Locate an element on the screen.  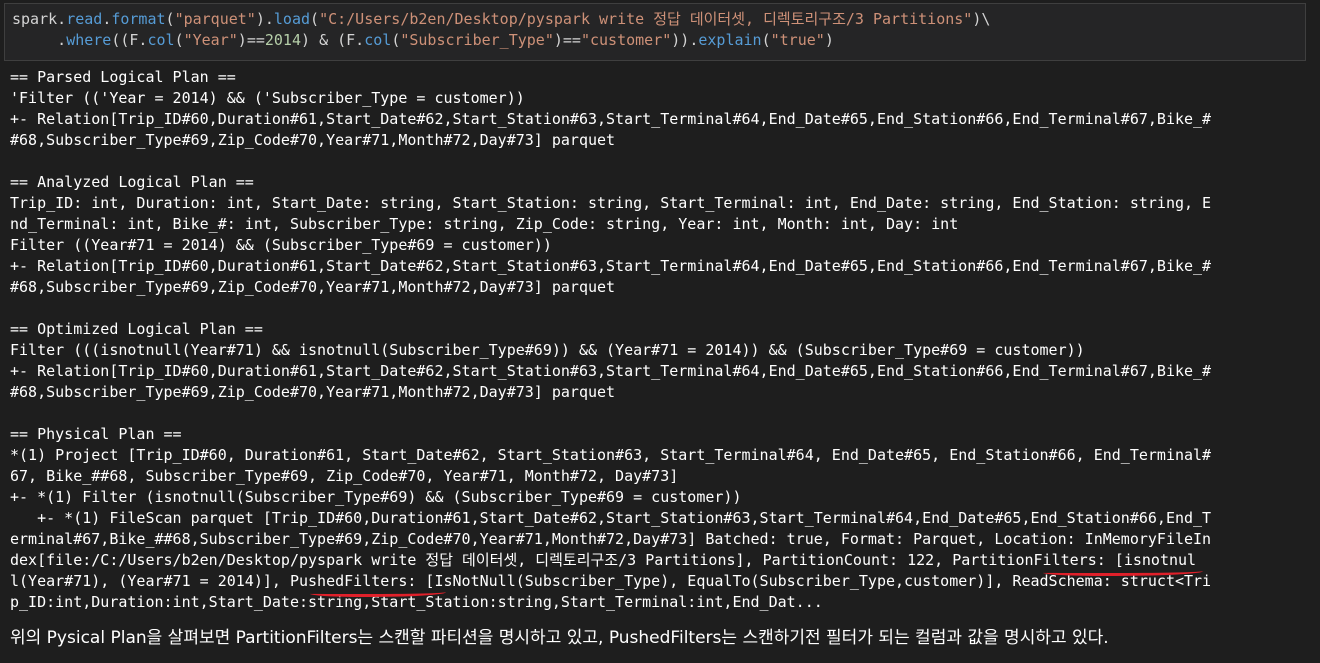
code-token: where is located at coordinates (89, 40).